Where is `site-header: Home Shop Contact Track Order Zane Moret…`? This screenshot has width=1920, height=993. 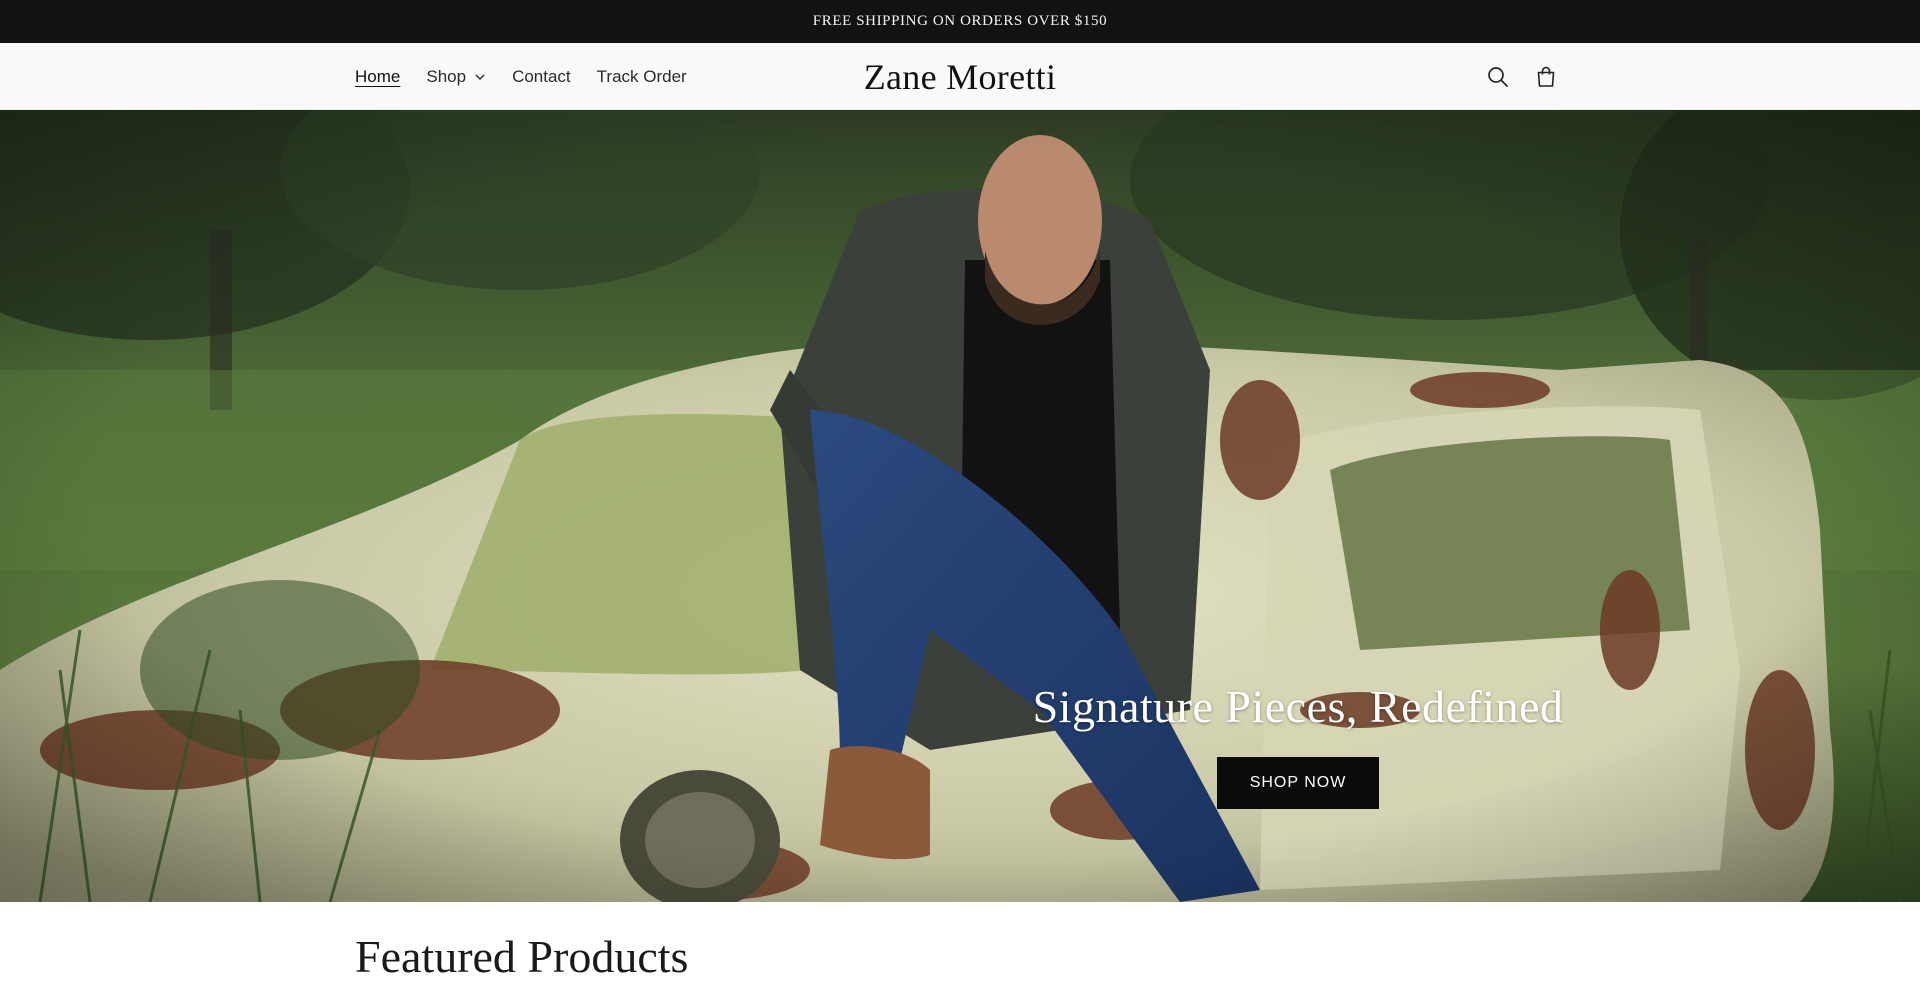
site-header: Home Shop Contact Track Order Zane Moret… is located at coordinates (960, 76).